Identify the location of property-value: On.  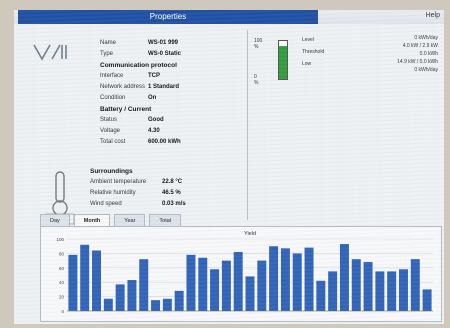
(152, 98).